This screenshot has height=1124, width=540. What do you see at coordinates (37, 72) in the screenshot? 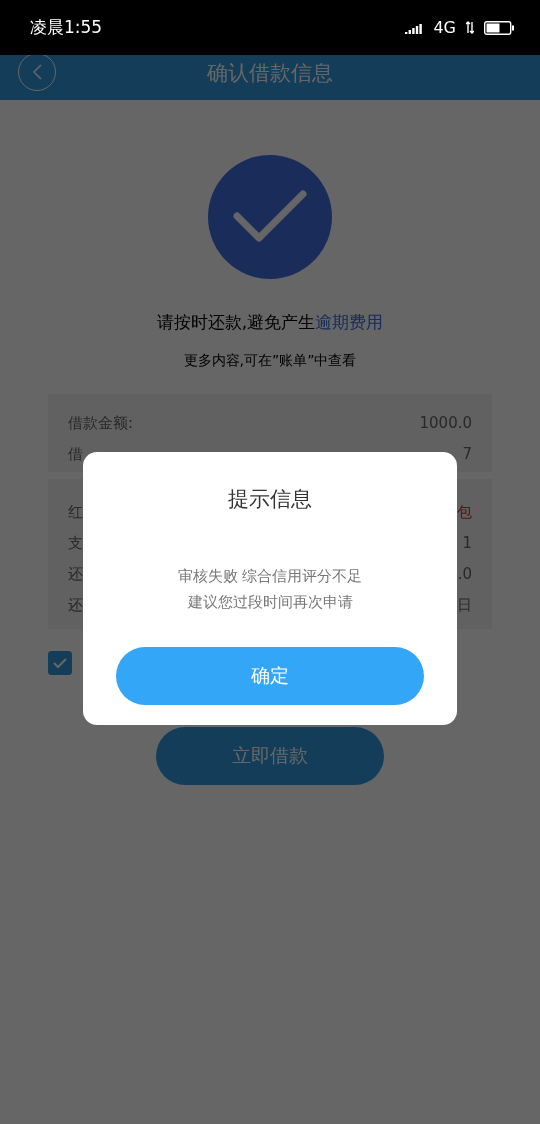
I see `back-chevron-icon` at bounding box center [37, 72].